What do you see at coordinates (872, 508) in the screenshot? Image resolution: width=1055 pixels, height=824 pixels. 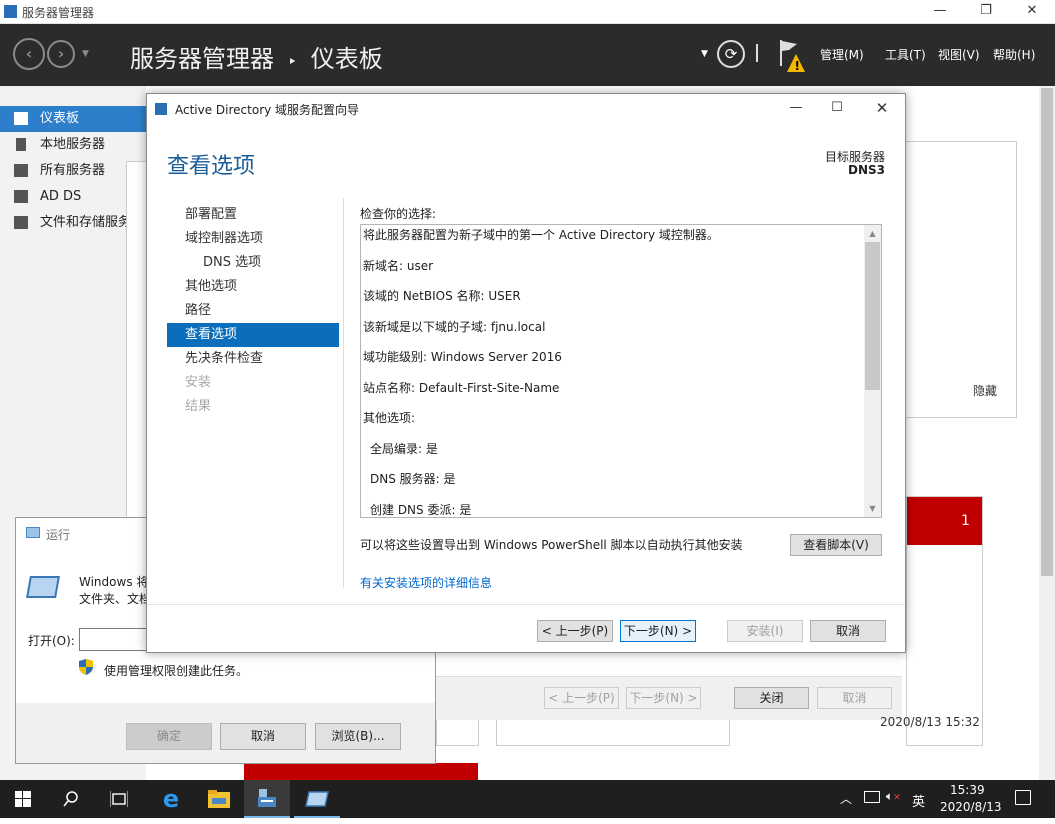 I see `scroll-down-icon: ▼` at bounding box center [872, 508].